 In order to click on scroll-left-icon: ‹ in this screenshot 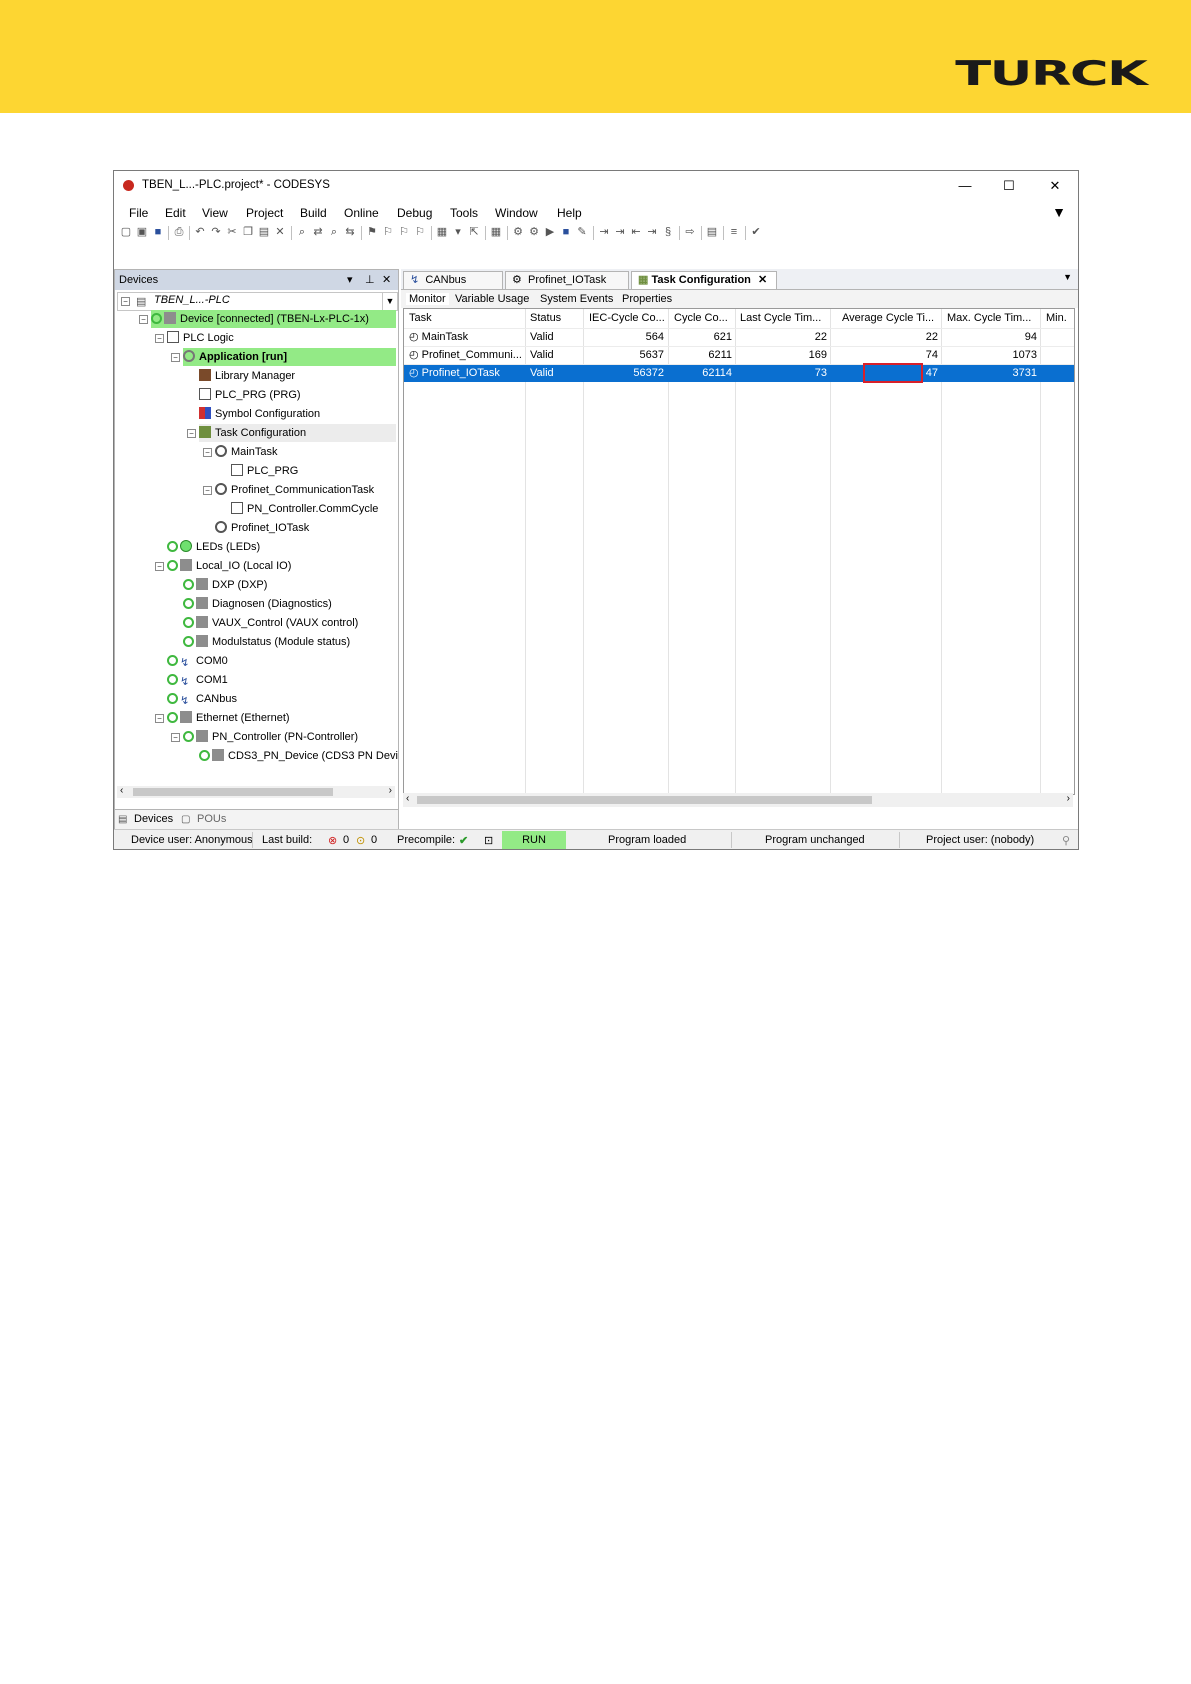, I will do `click(407, 798)`.